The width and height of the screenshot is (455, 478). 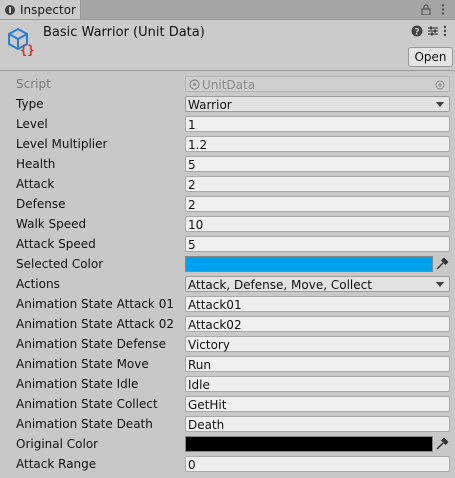 I want to click on attack-field: 2, so click(x=317, y=184).